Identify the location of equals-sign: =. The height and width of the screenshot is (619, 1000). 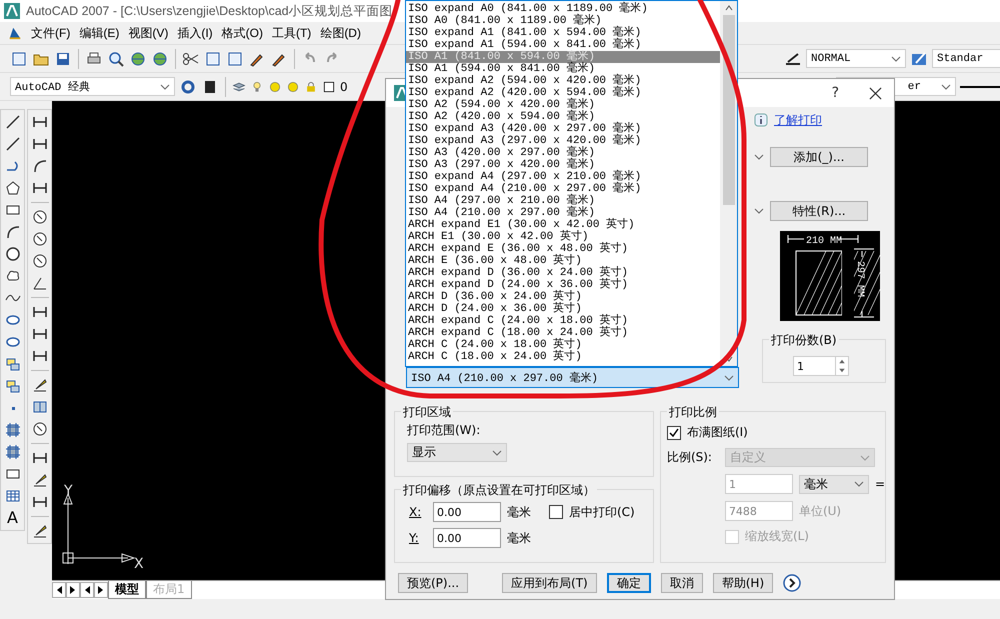
(879, 484).